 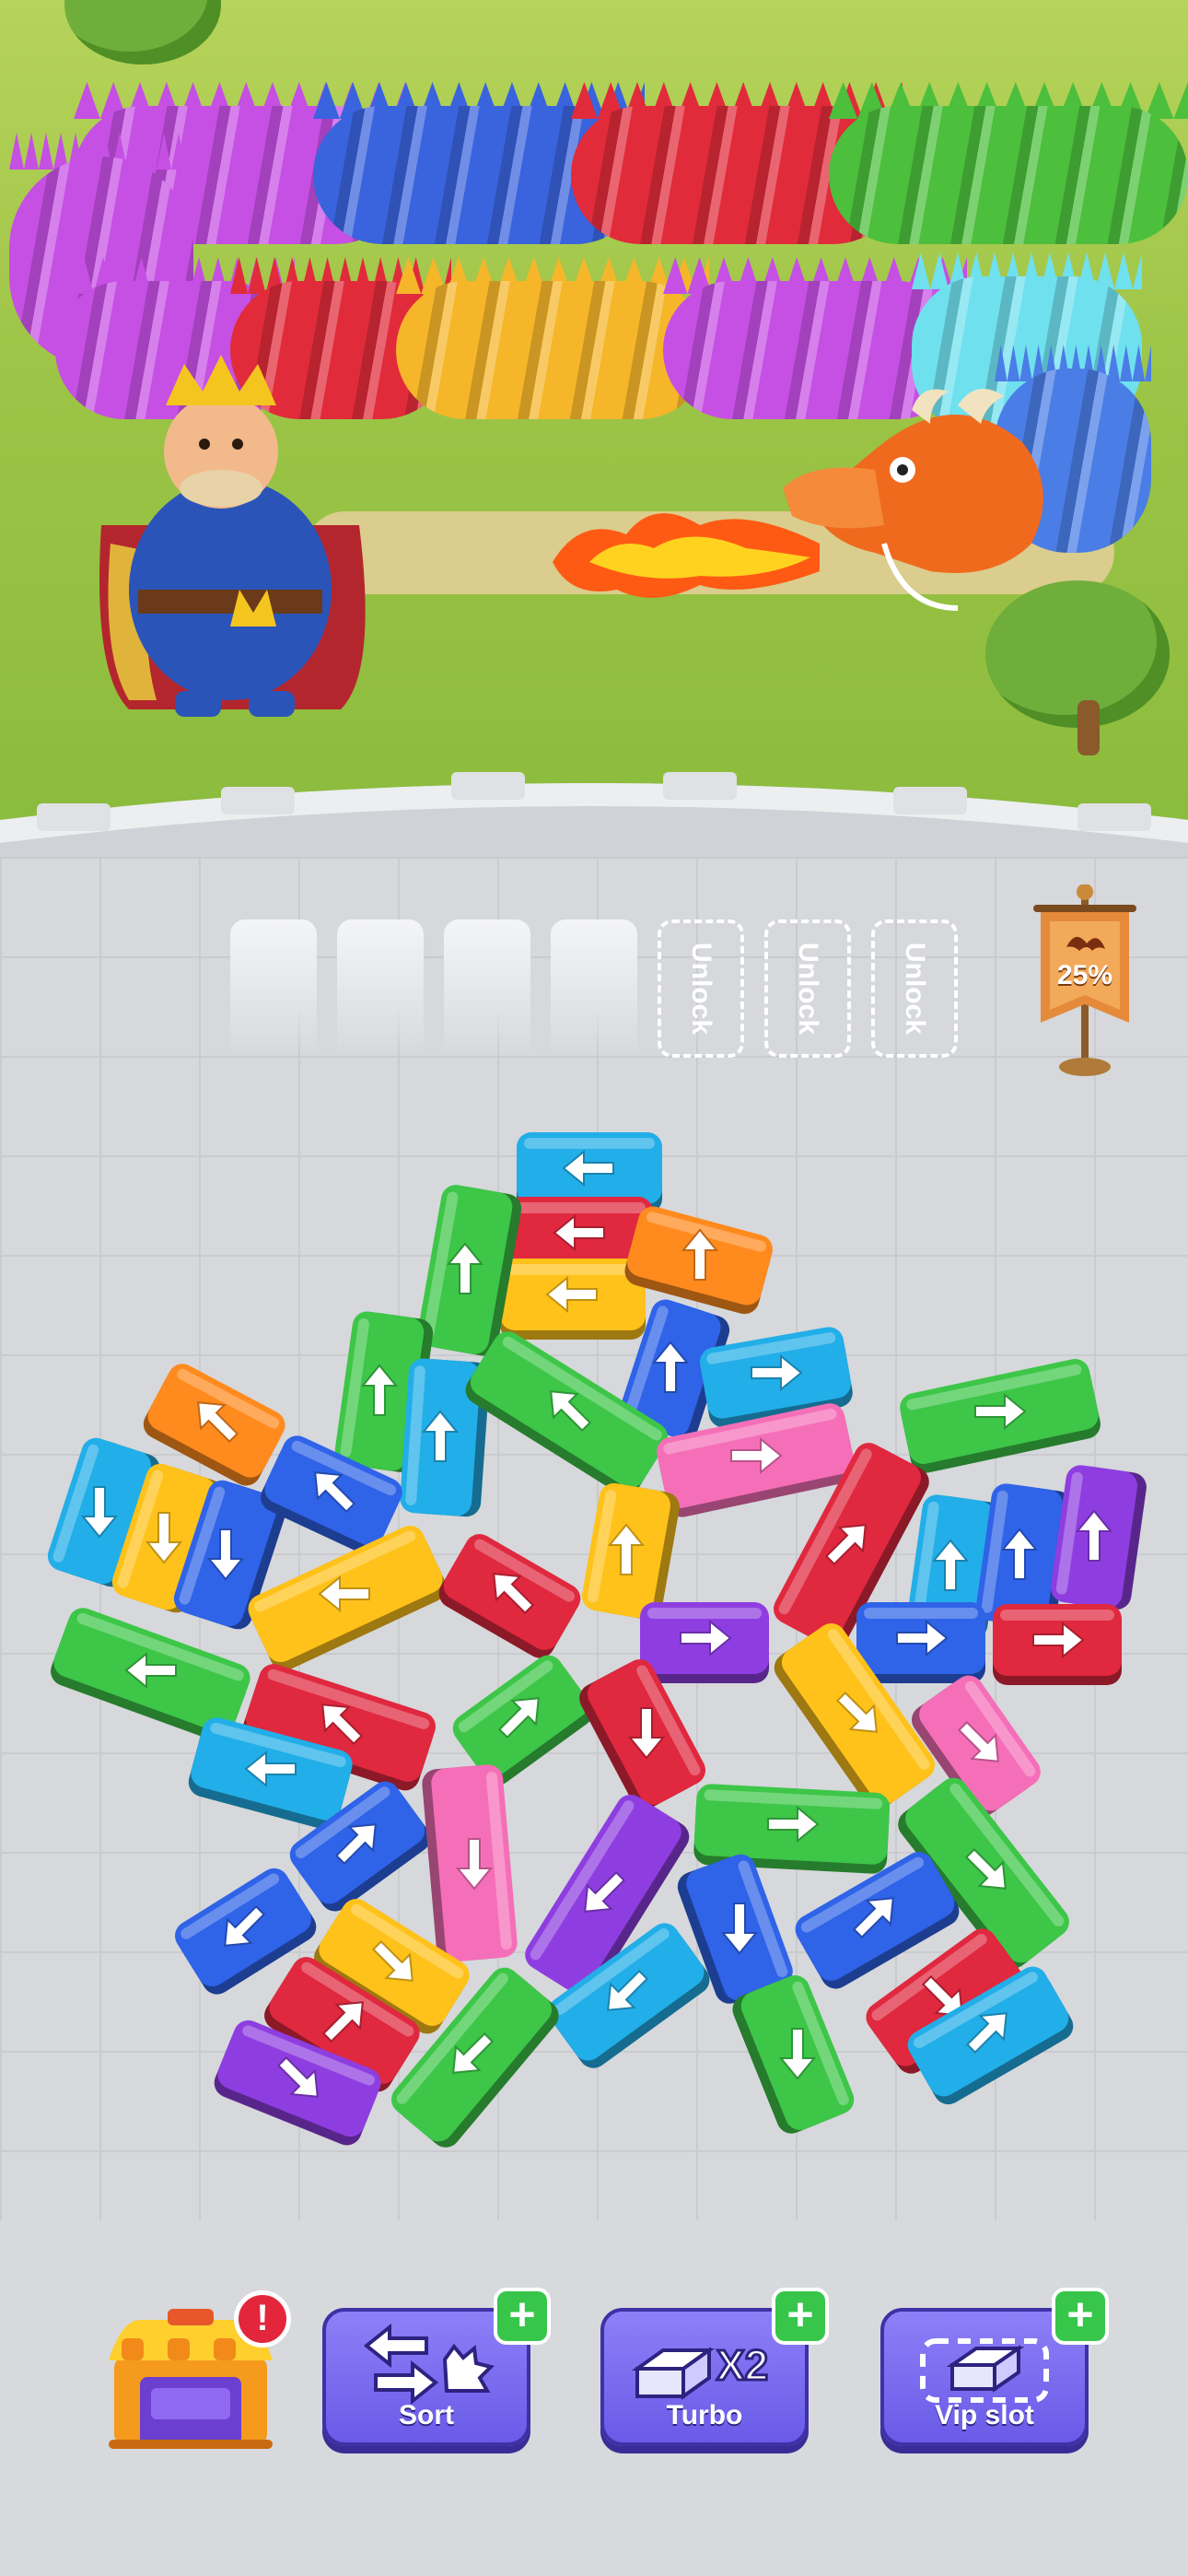 What do you see at coordinates (1057, 1644) in the screenshot?
I see `block-red-right` at bounding box center [1057, 1644].